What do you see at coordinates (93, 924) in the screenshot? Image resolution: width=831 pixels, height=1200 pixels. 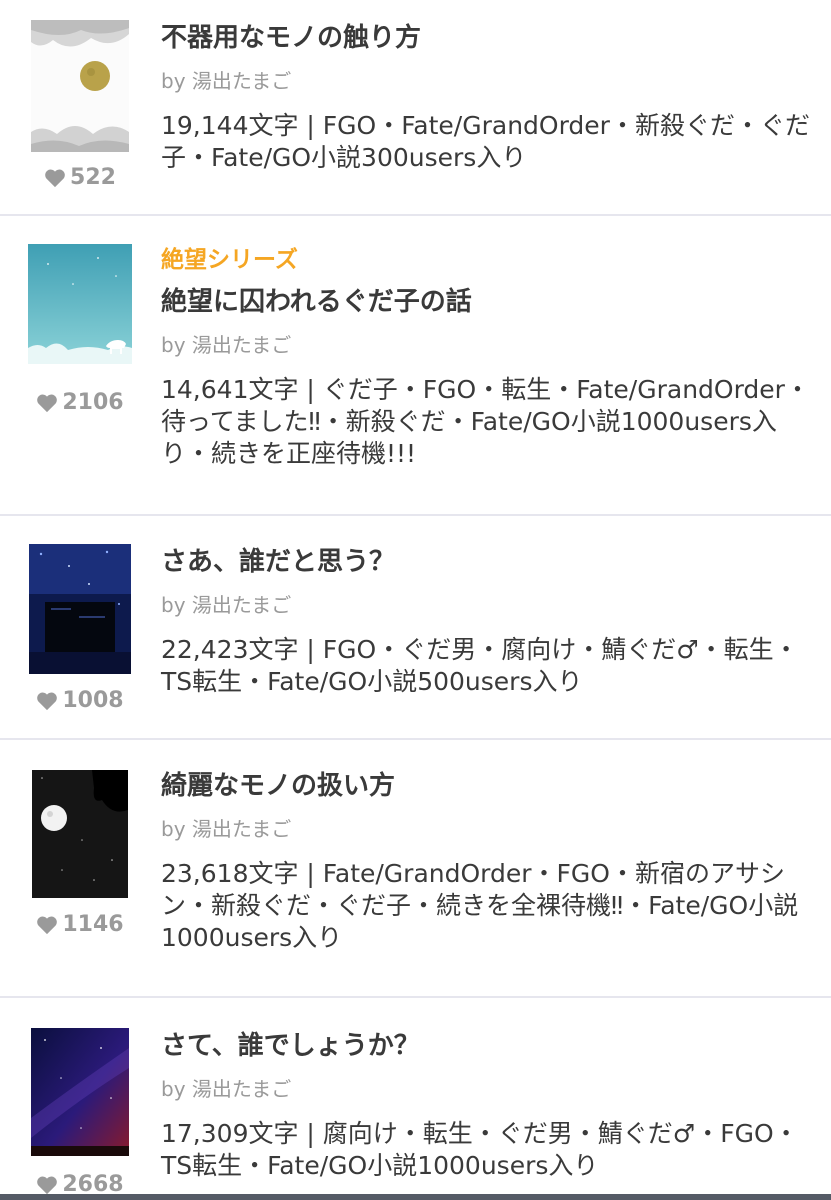 I see `like-count-value: 1146` at bounding box center [93, 924].